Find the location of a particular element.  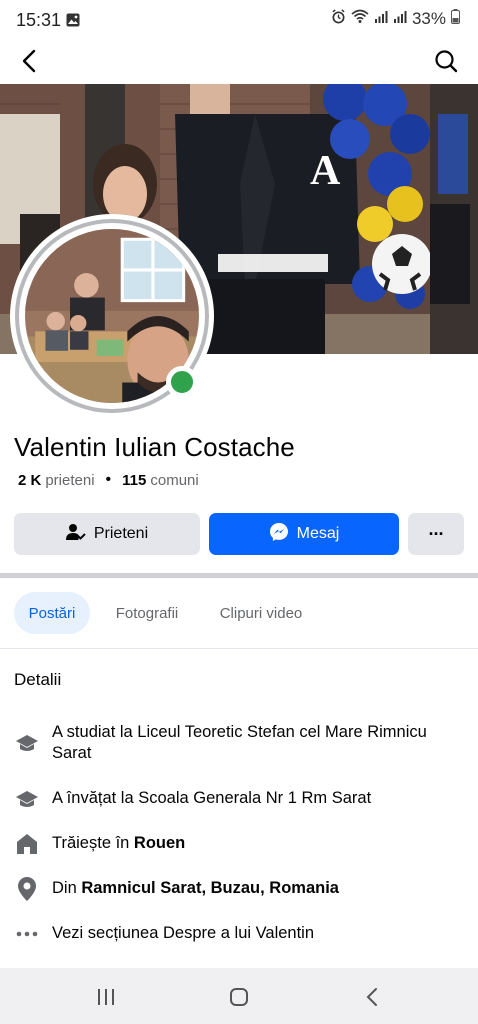

home-button-icon is located at coordinates (239, 997).